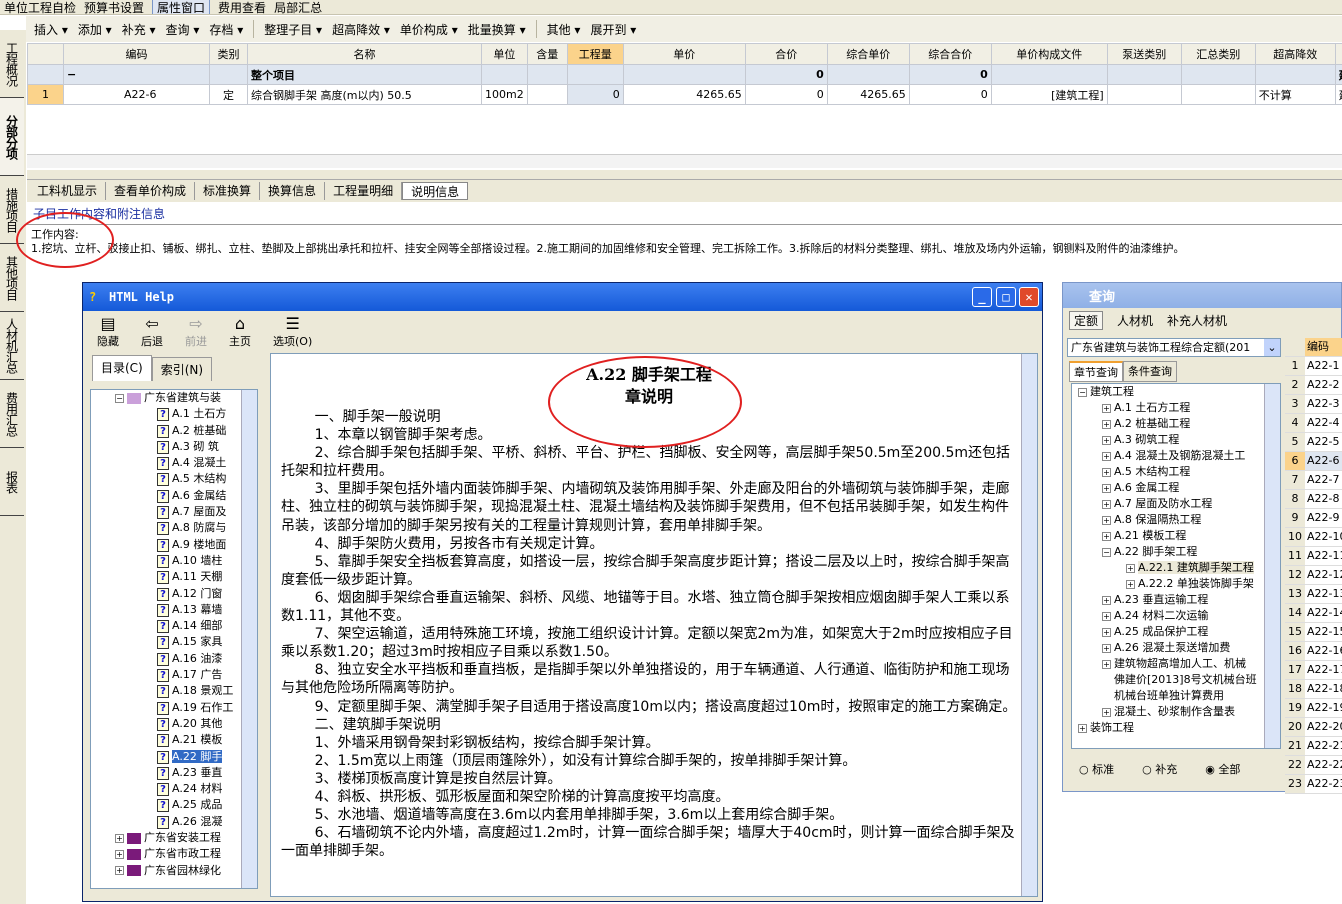 This screenshot has height=904, width=1342. I want to click on horizontal-scrollbar, so click(684, 161).